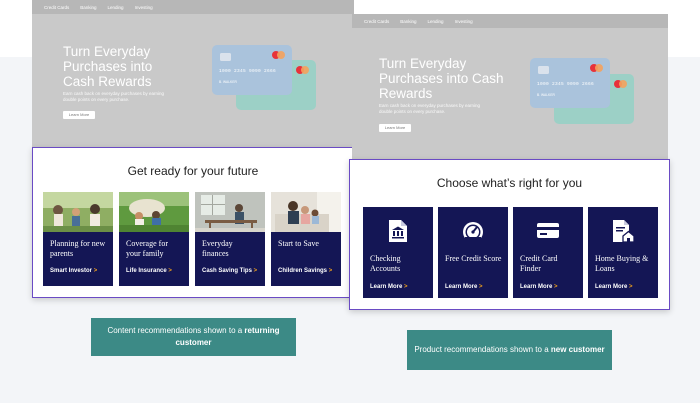 The image size is (700, 403). I want to click on panel-title: Get ready for your future, so click(193, 171).